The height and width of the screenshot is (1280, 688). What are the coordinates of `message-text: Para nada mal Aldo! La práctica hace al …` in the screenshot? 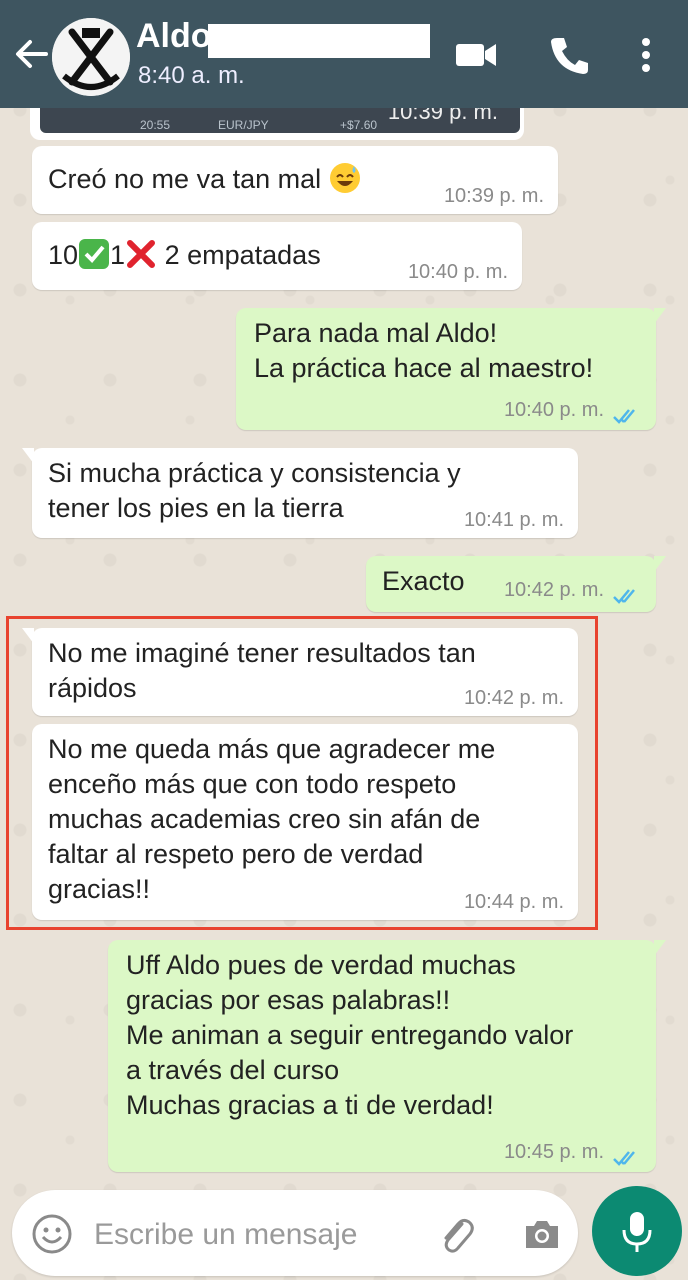 It's located at (424, 350).